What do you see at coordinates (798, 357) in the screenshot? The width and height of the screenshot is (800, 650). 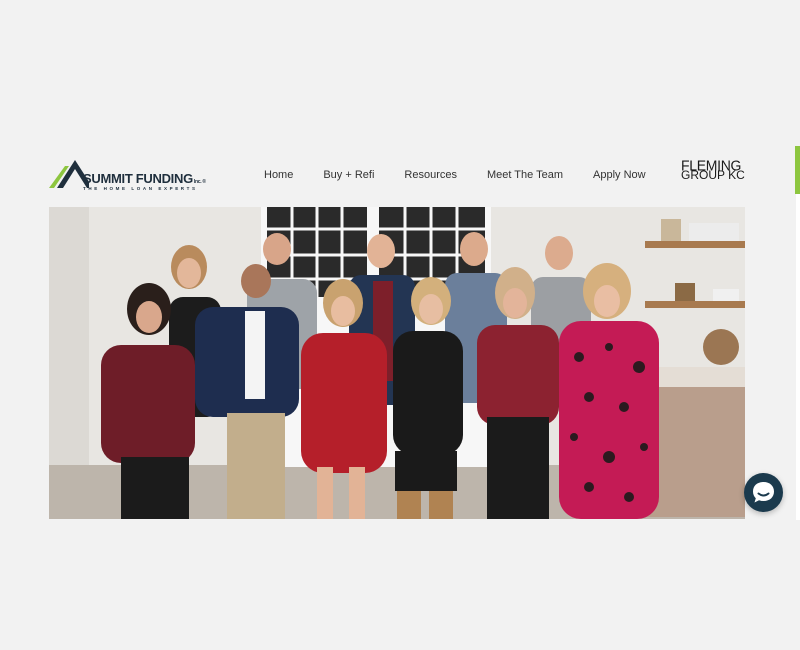 I see `edge-divider` at bounding box center [798, 357].